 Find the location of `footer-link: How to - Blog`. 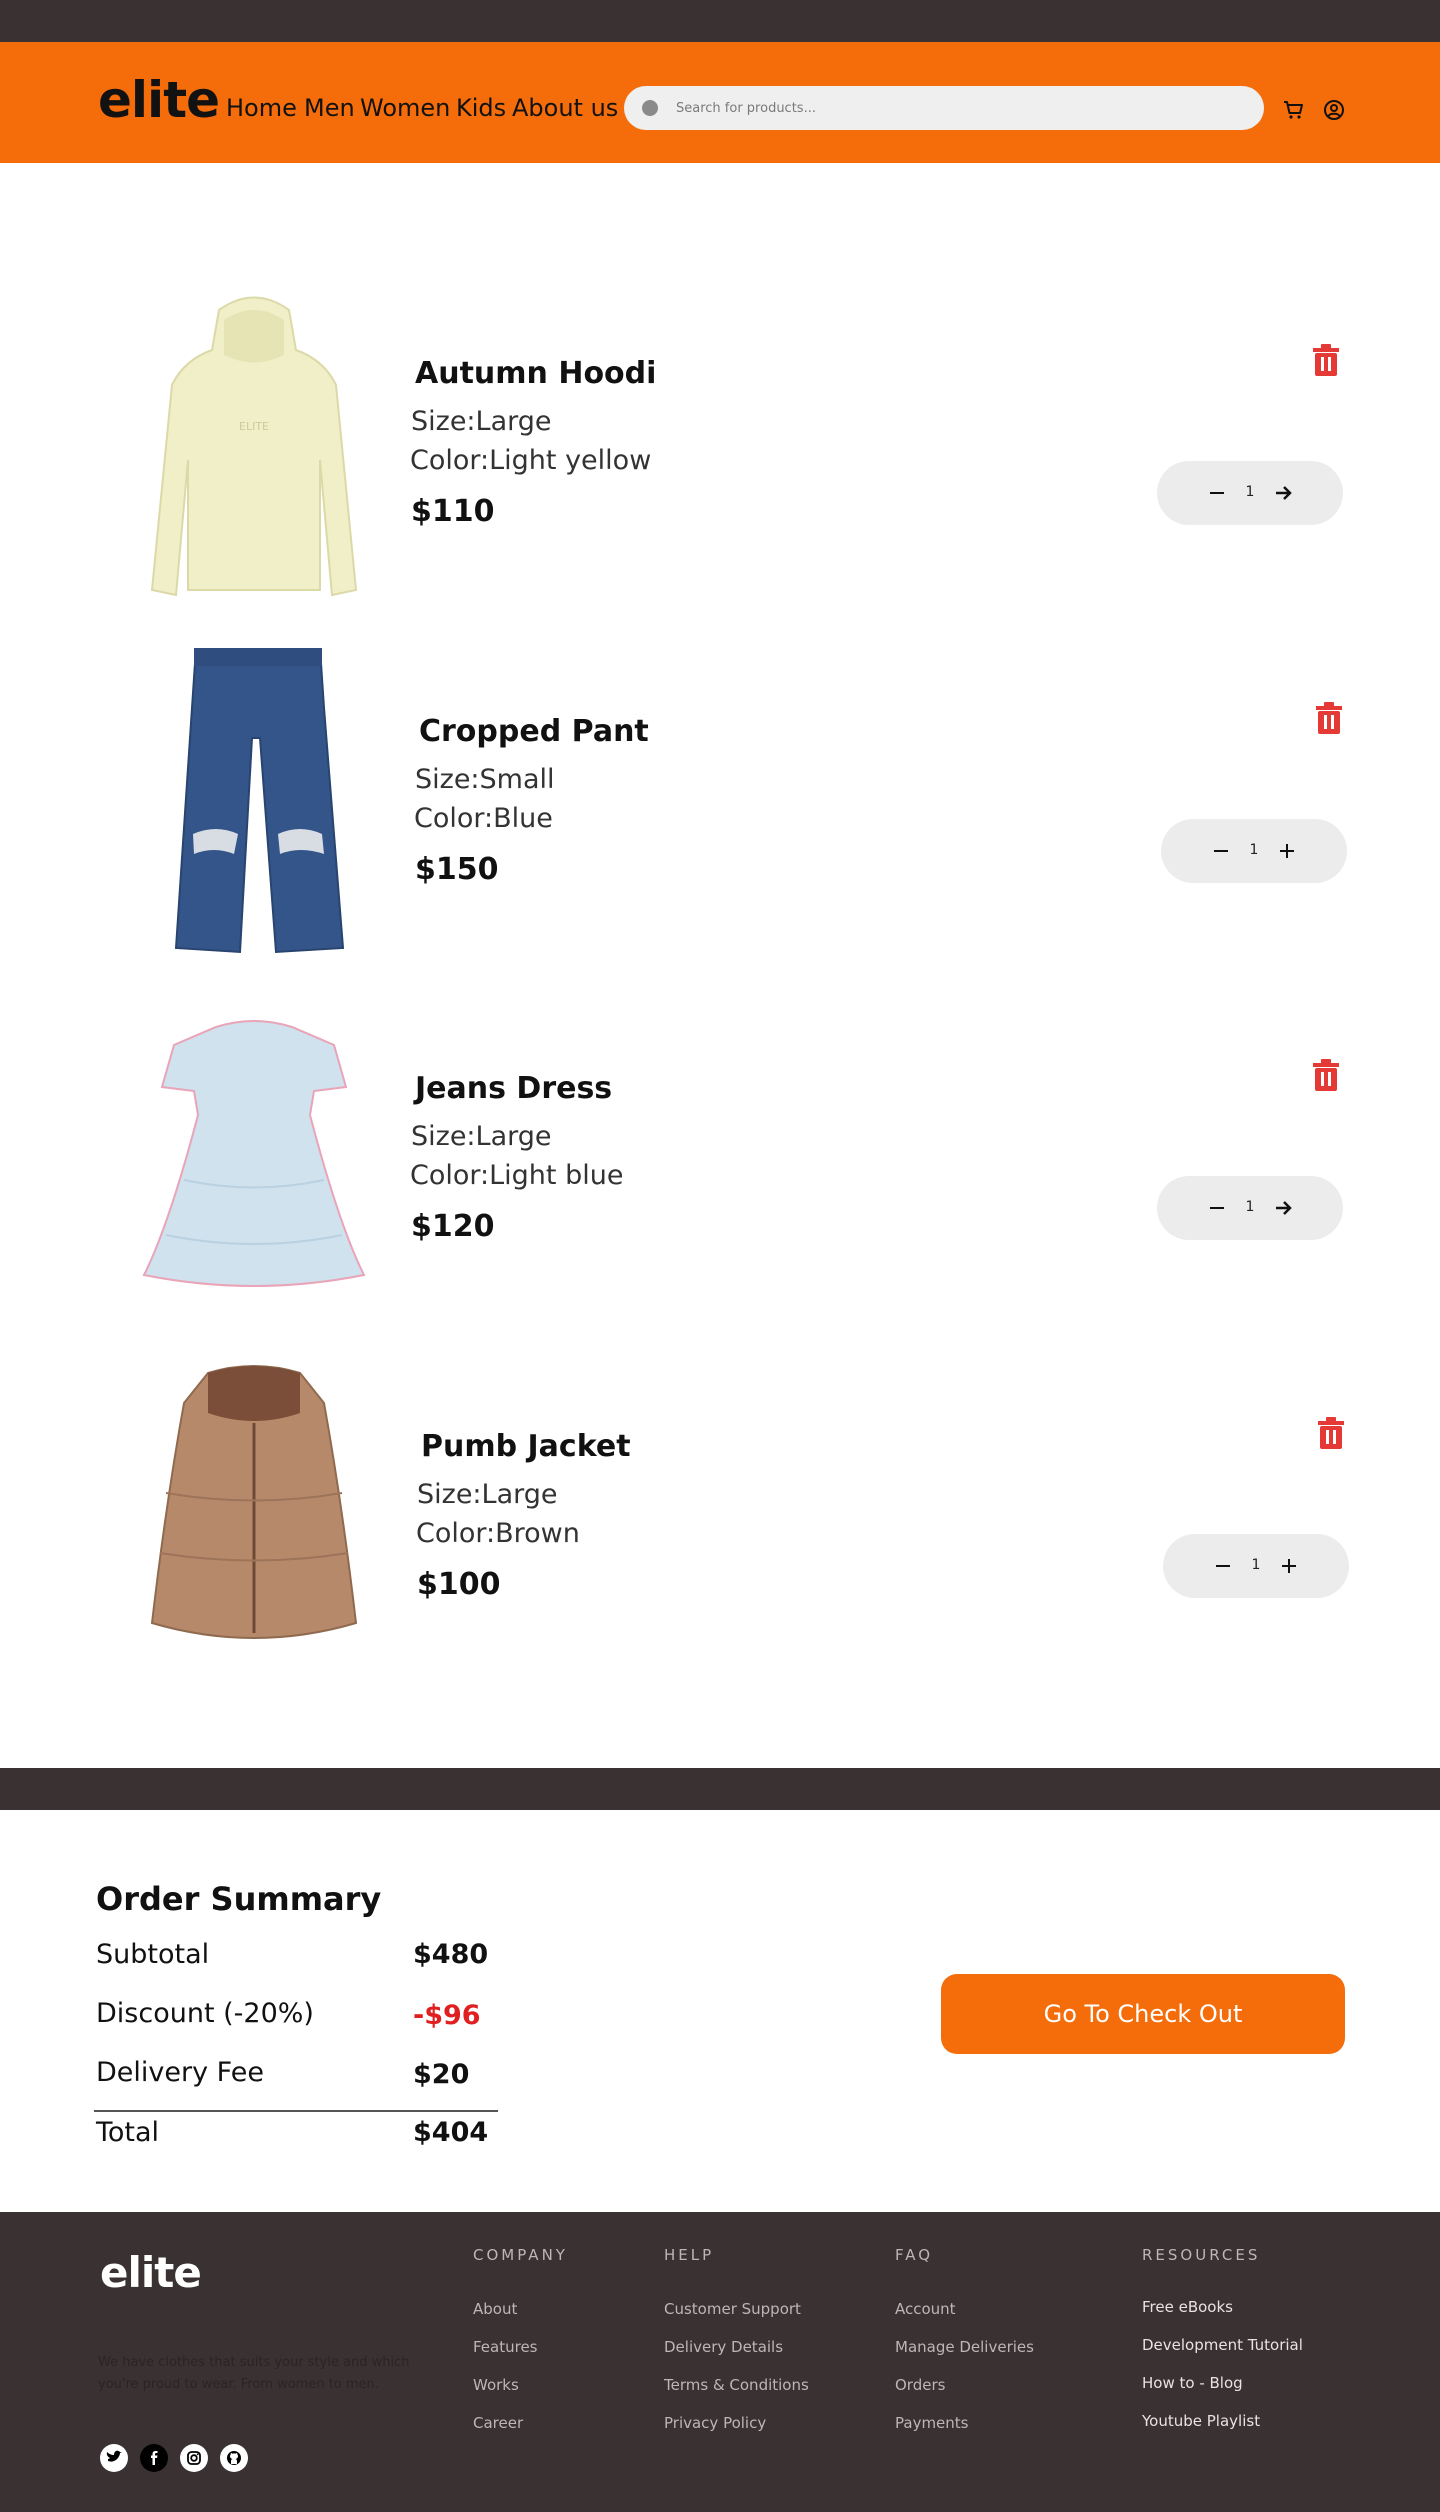

footer-link: How to - Blog is located at coordinates (1192, 2383).